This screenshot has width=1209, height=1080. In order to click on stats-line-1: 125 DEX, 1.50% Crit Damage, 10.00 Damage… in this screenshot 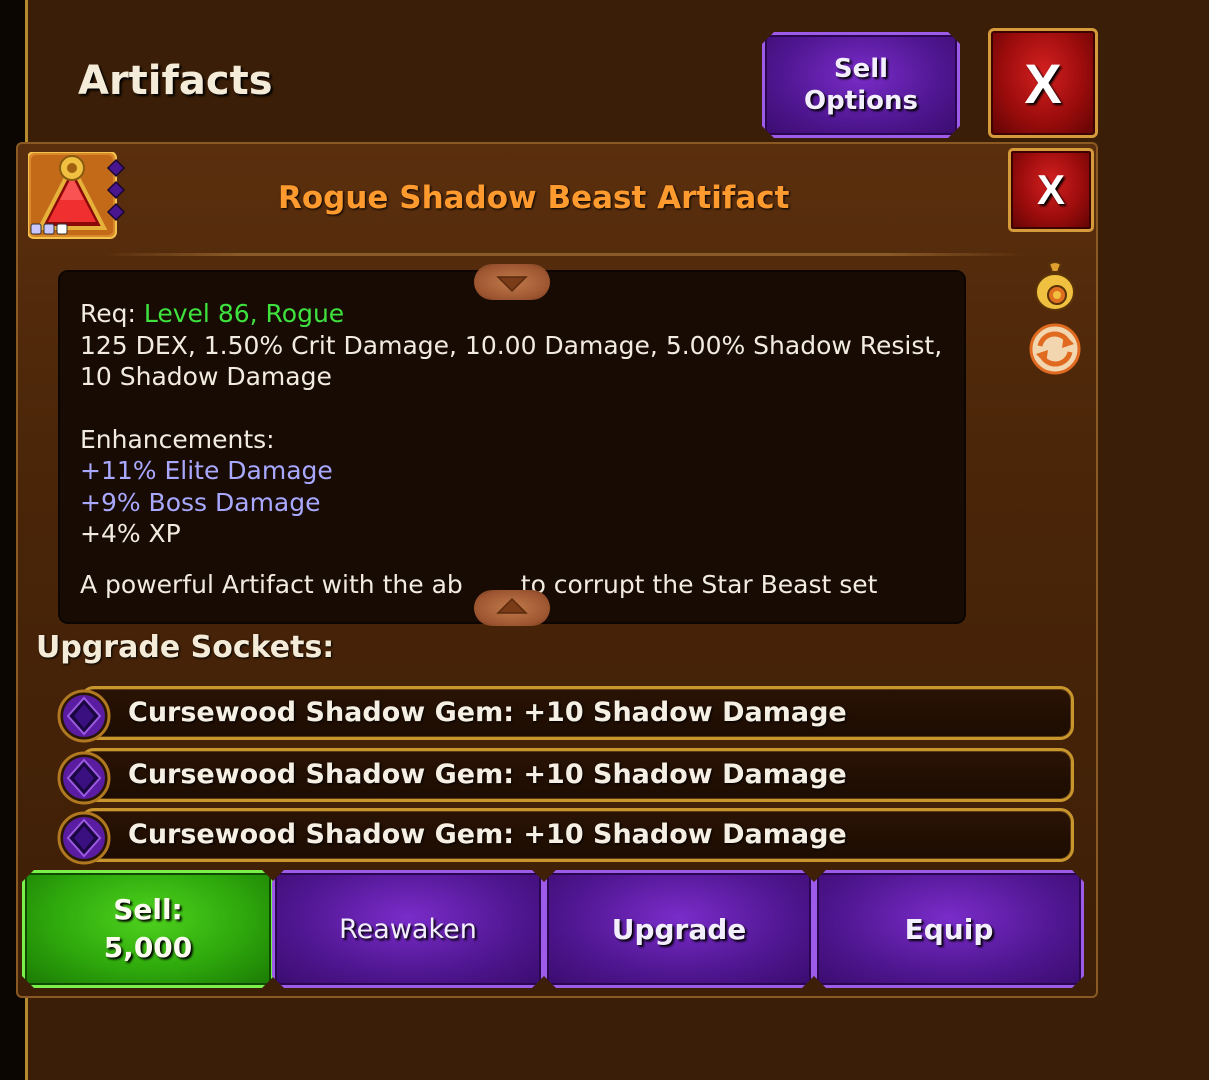, I will do `click(511, 345)`.